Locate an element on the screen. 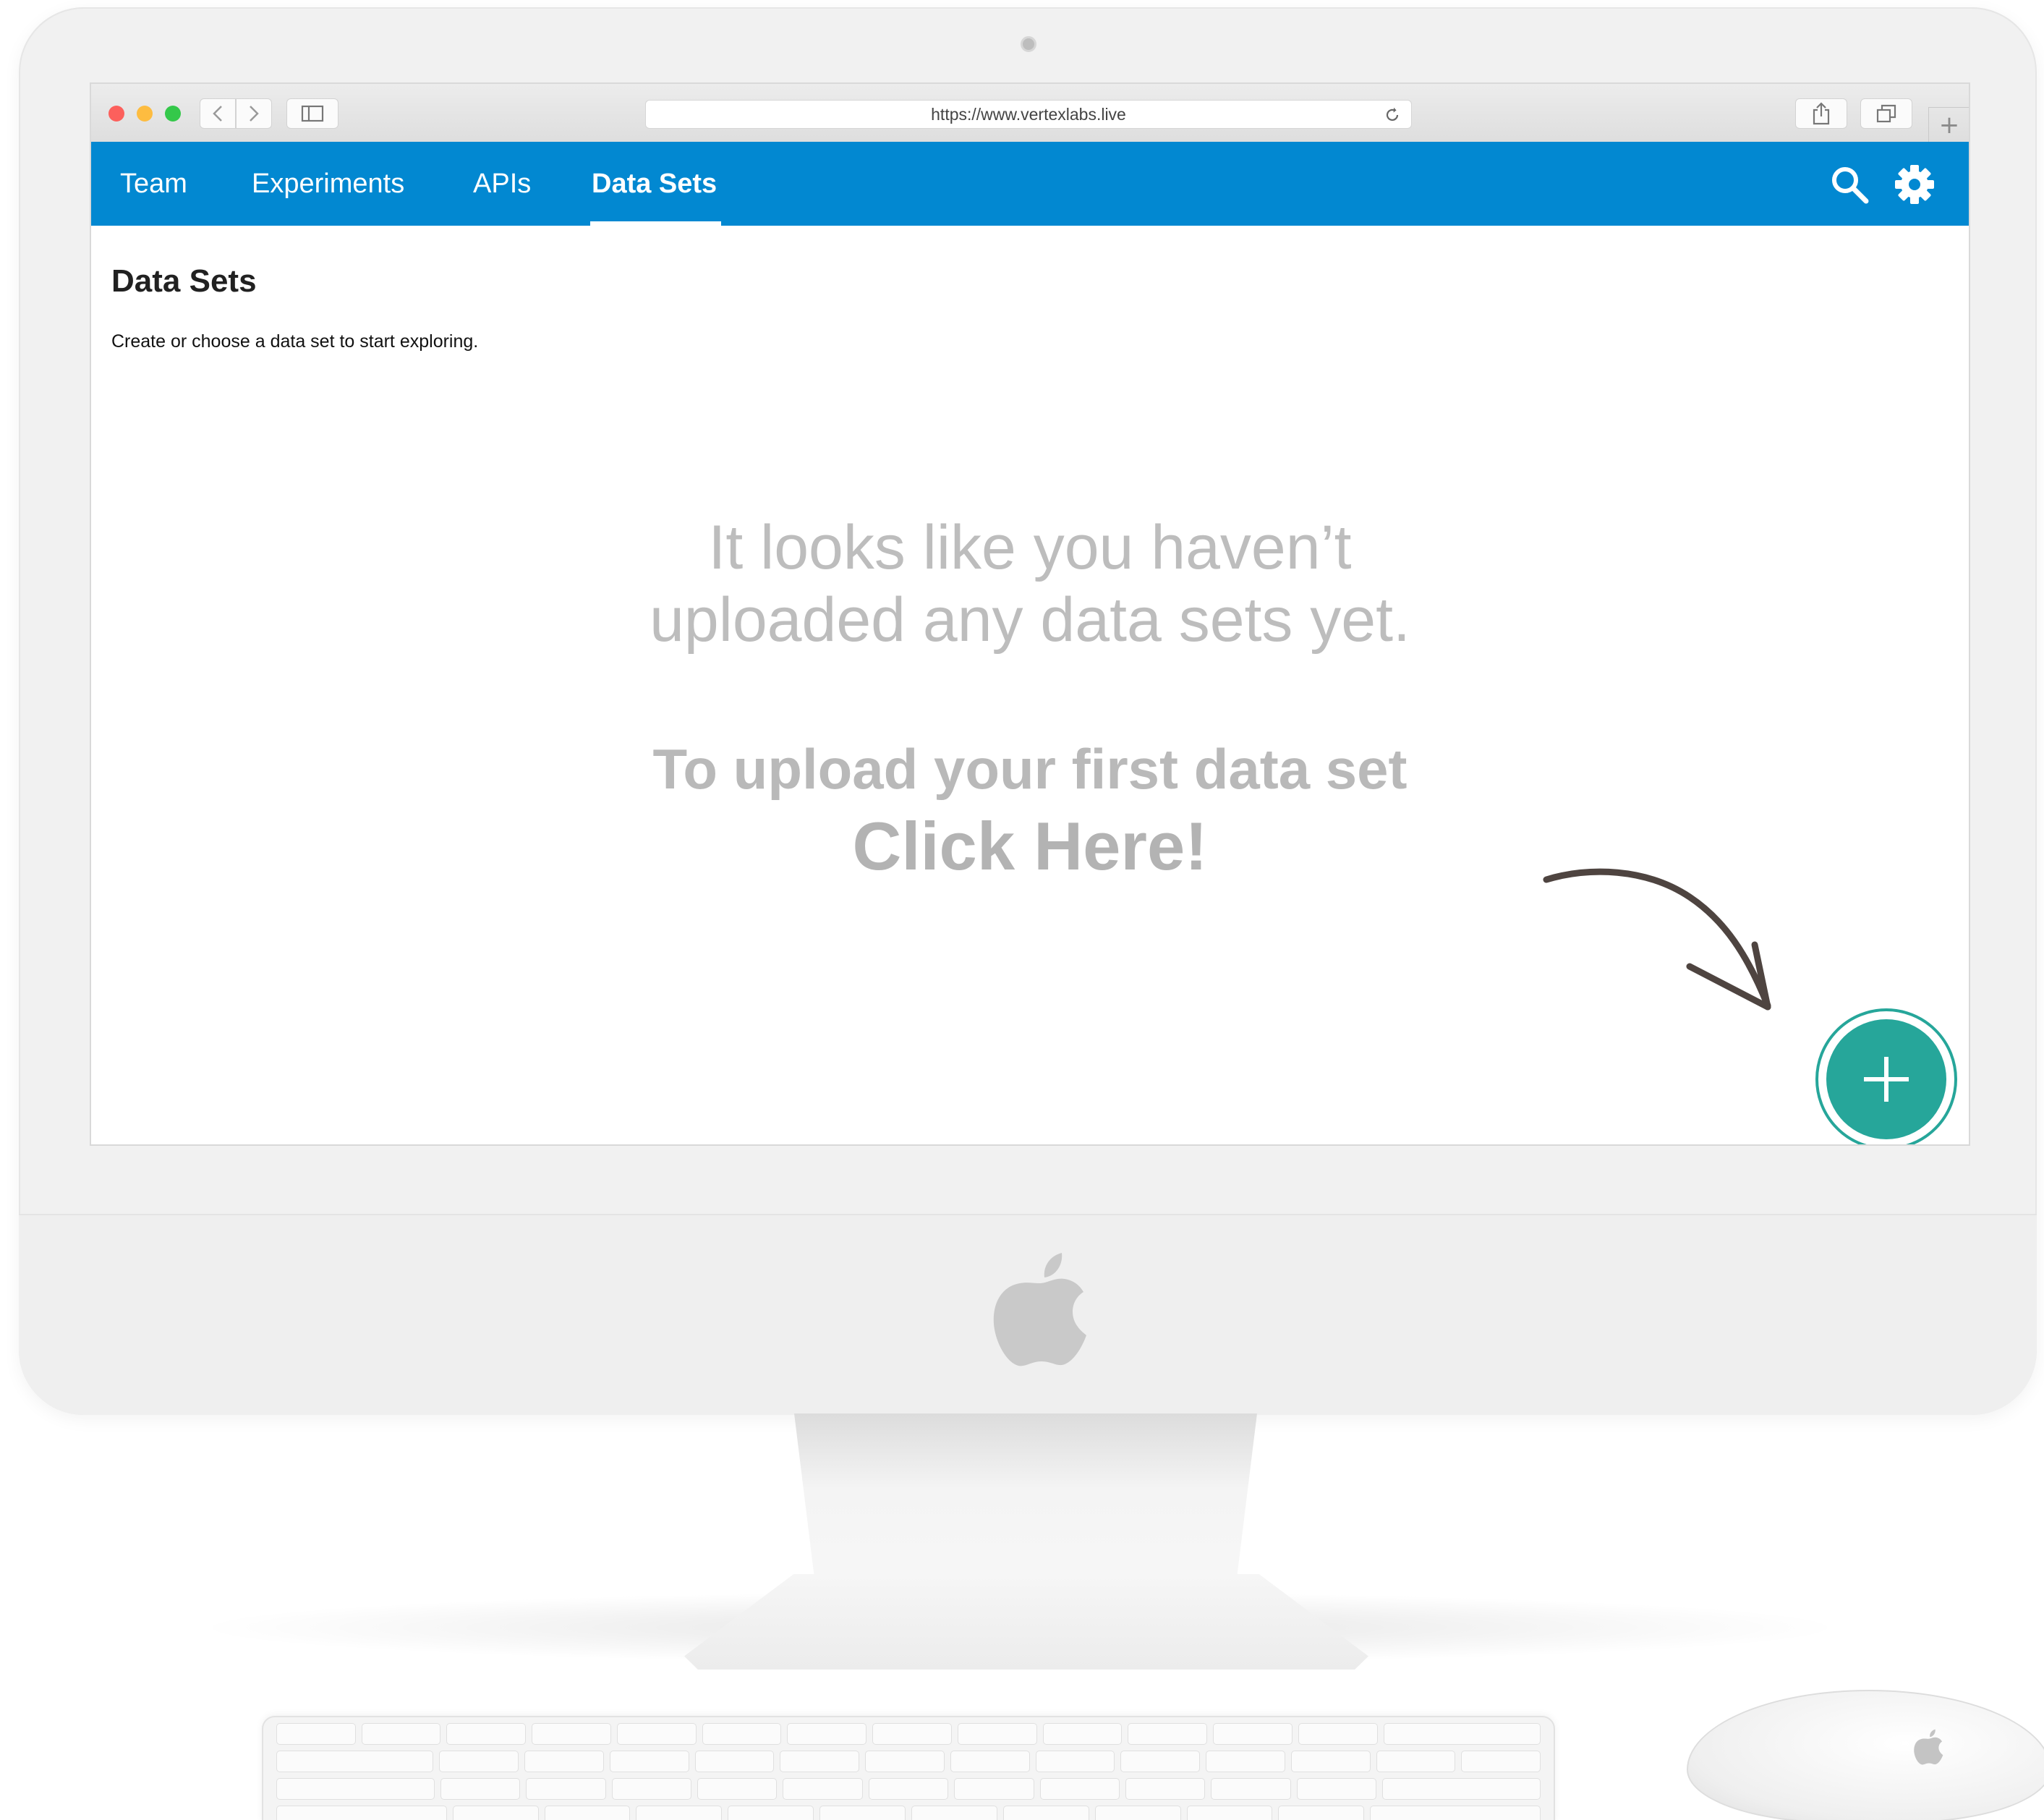 This screenshot has width=2044, height=1820. plus-icon is located at coordinates (1886, 1079).